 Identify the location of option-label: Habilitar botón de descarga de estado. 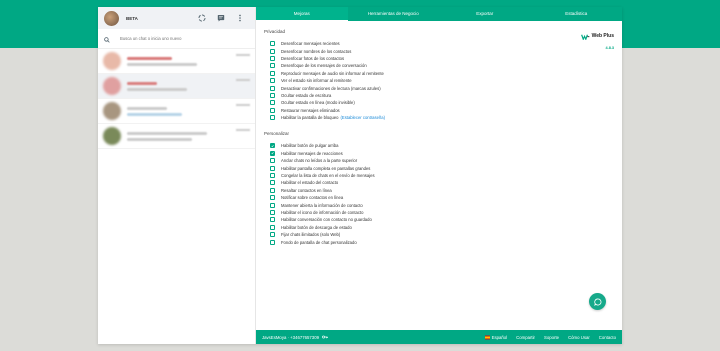
(316, 227).